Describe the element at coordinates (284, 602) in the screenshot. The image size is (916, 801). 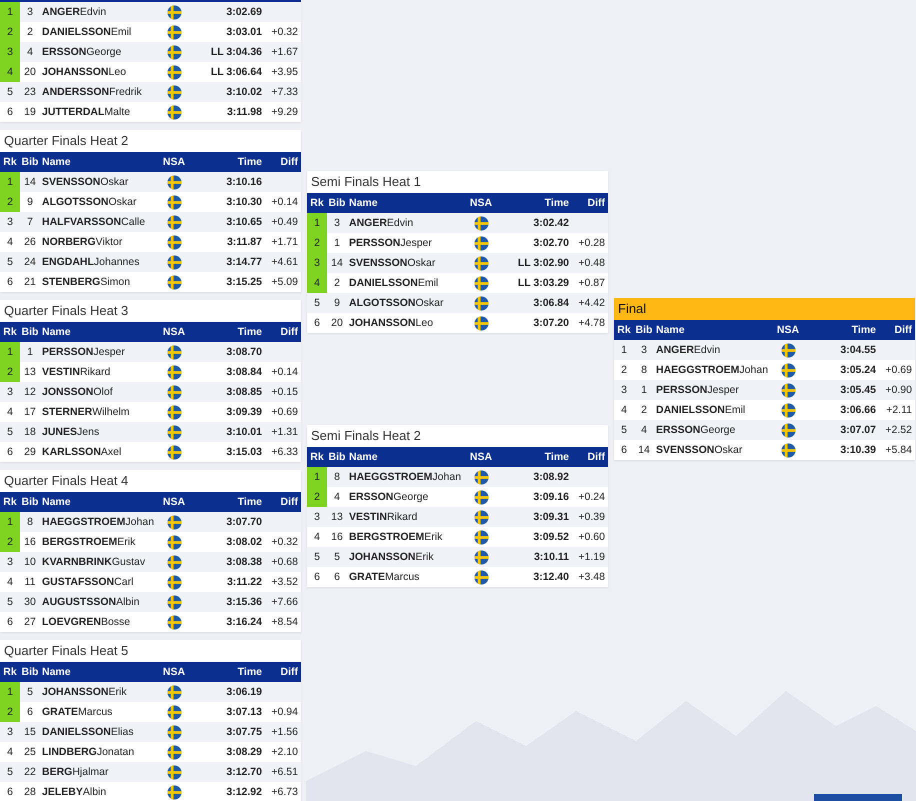
I see `diff-cell-text: +7.66` at that location.